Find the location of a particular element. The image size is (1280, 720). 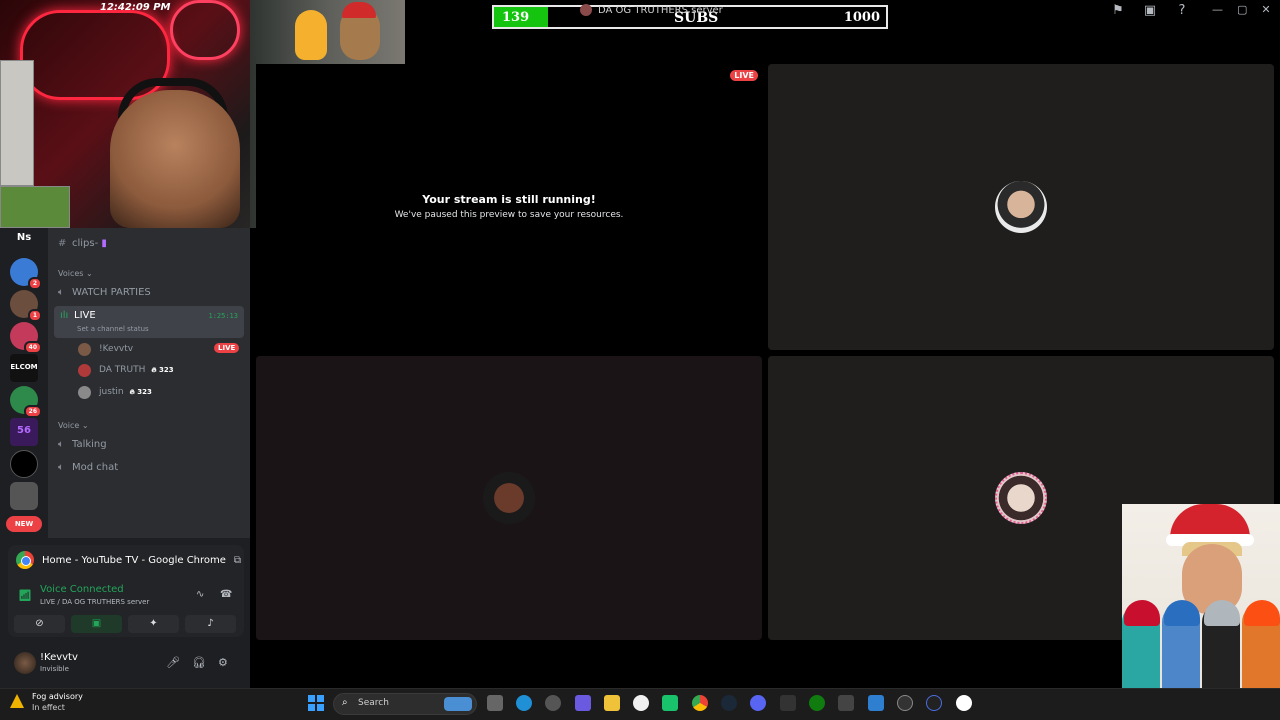

discord-icon is located at coordinates (758, 703).